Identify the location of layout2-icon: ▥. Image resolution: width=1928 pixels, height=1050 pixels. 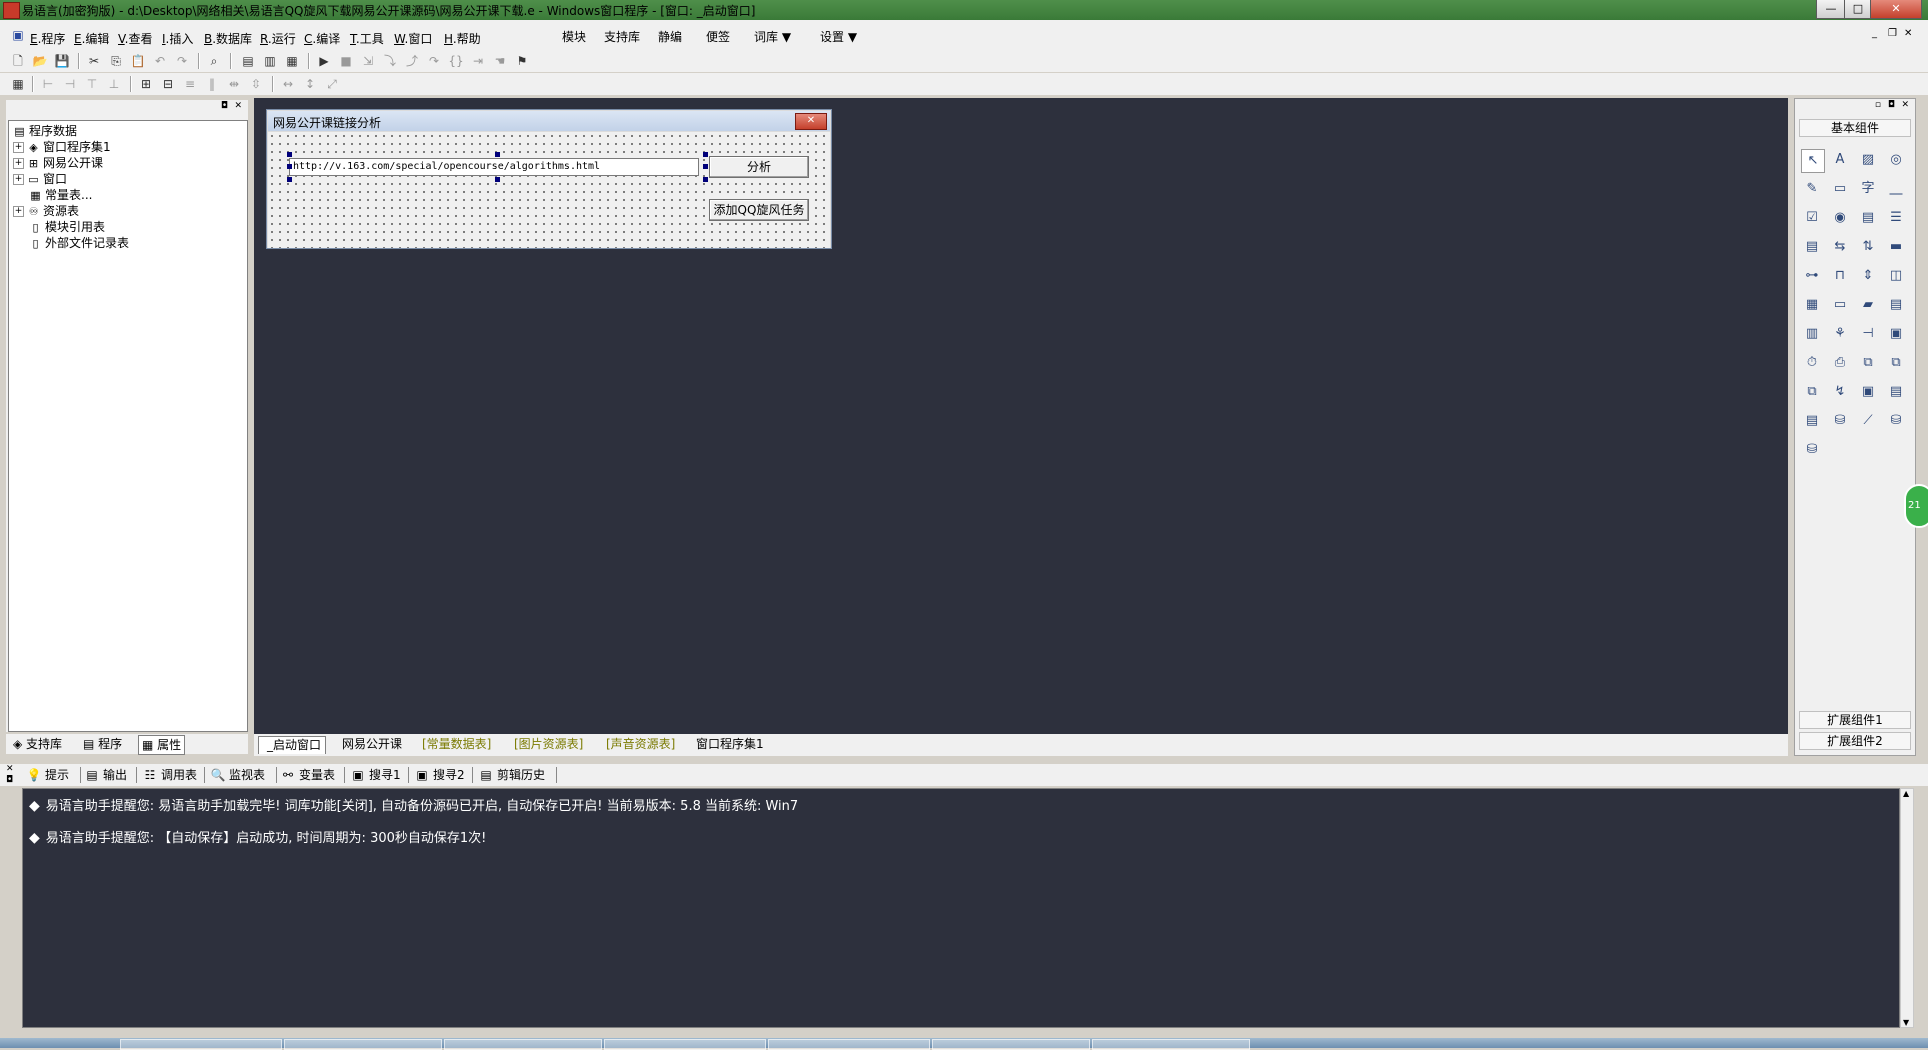
(270, 61).